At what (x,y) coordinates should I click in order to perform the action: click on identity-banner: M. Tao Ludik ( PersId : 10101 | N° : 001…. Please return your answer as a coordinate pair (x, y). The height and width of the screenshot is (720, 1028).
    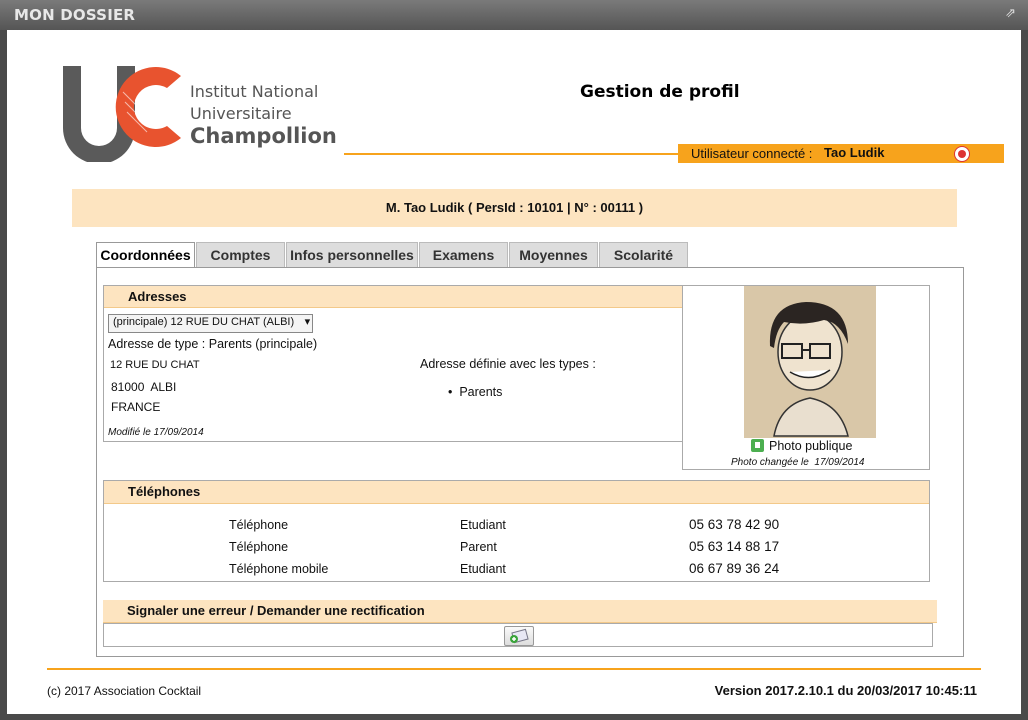
    Looking at the image, I should click on (514, 208).